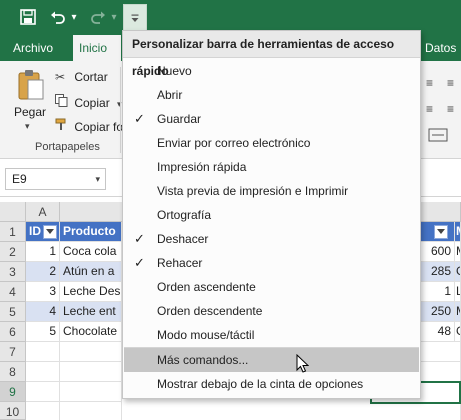 The image size is (461, 420). What do you see at coordinates (99, 127) in the screenshot?
I see `format-painter-label: Copiar fo` at bounding box center [99, 127].